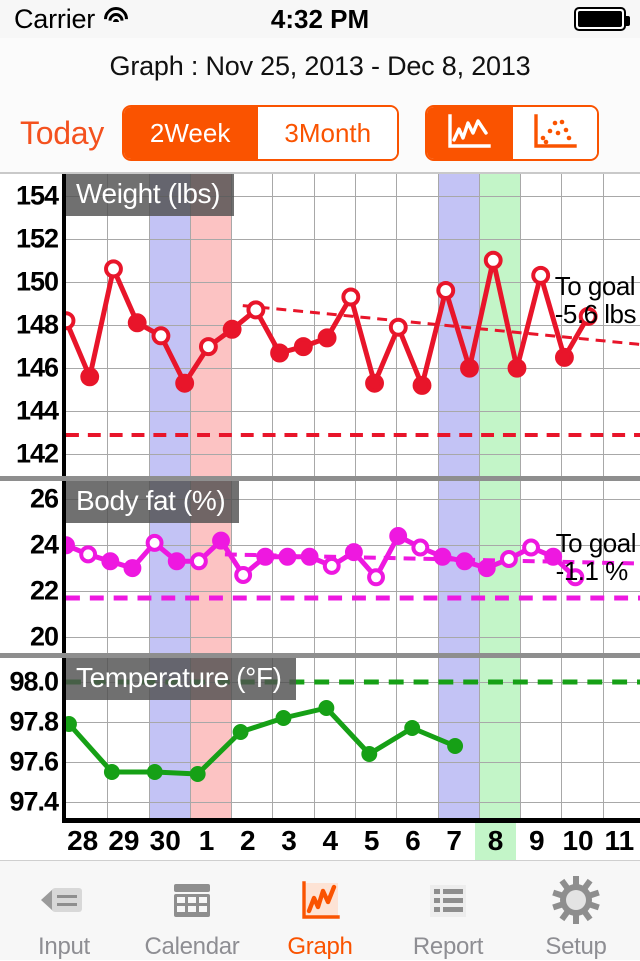 This screenshot has height=961, width=640. I want to click on controls-row: Today 2Week 3Month, so click(320, 133).